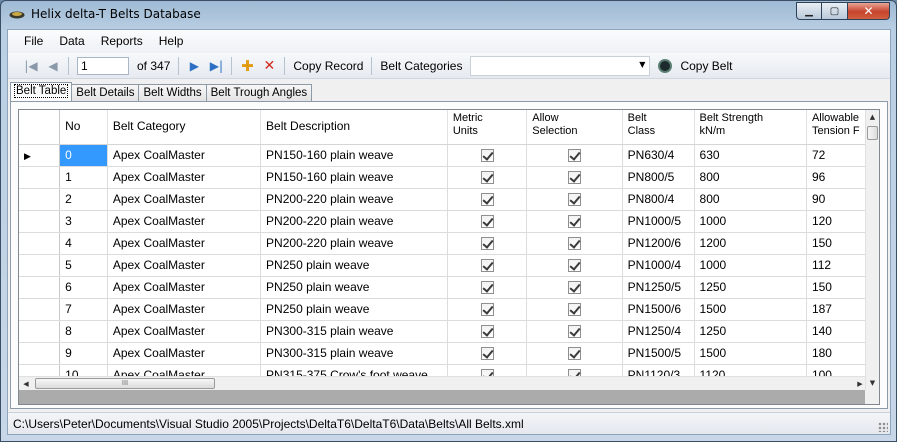  Describe the element at coordinates (872, 383) in the screenshot. I see `scroll-down-icon: ▼` at that location.